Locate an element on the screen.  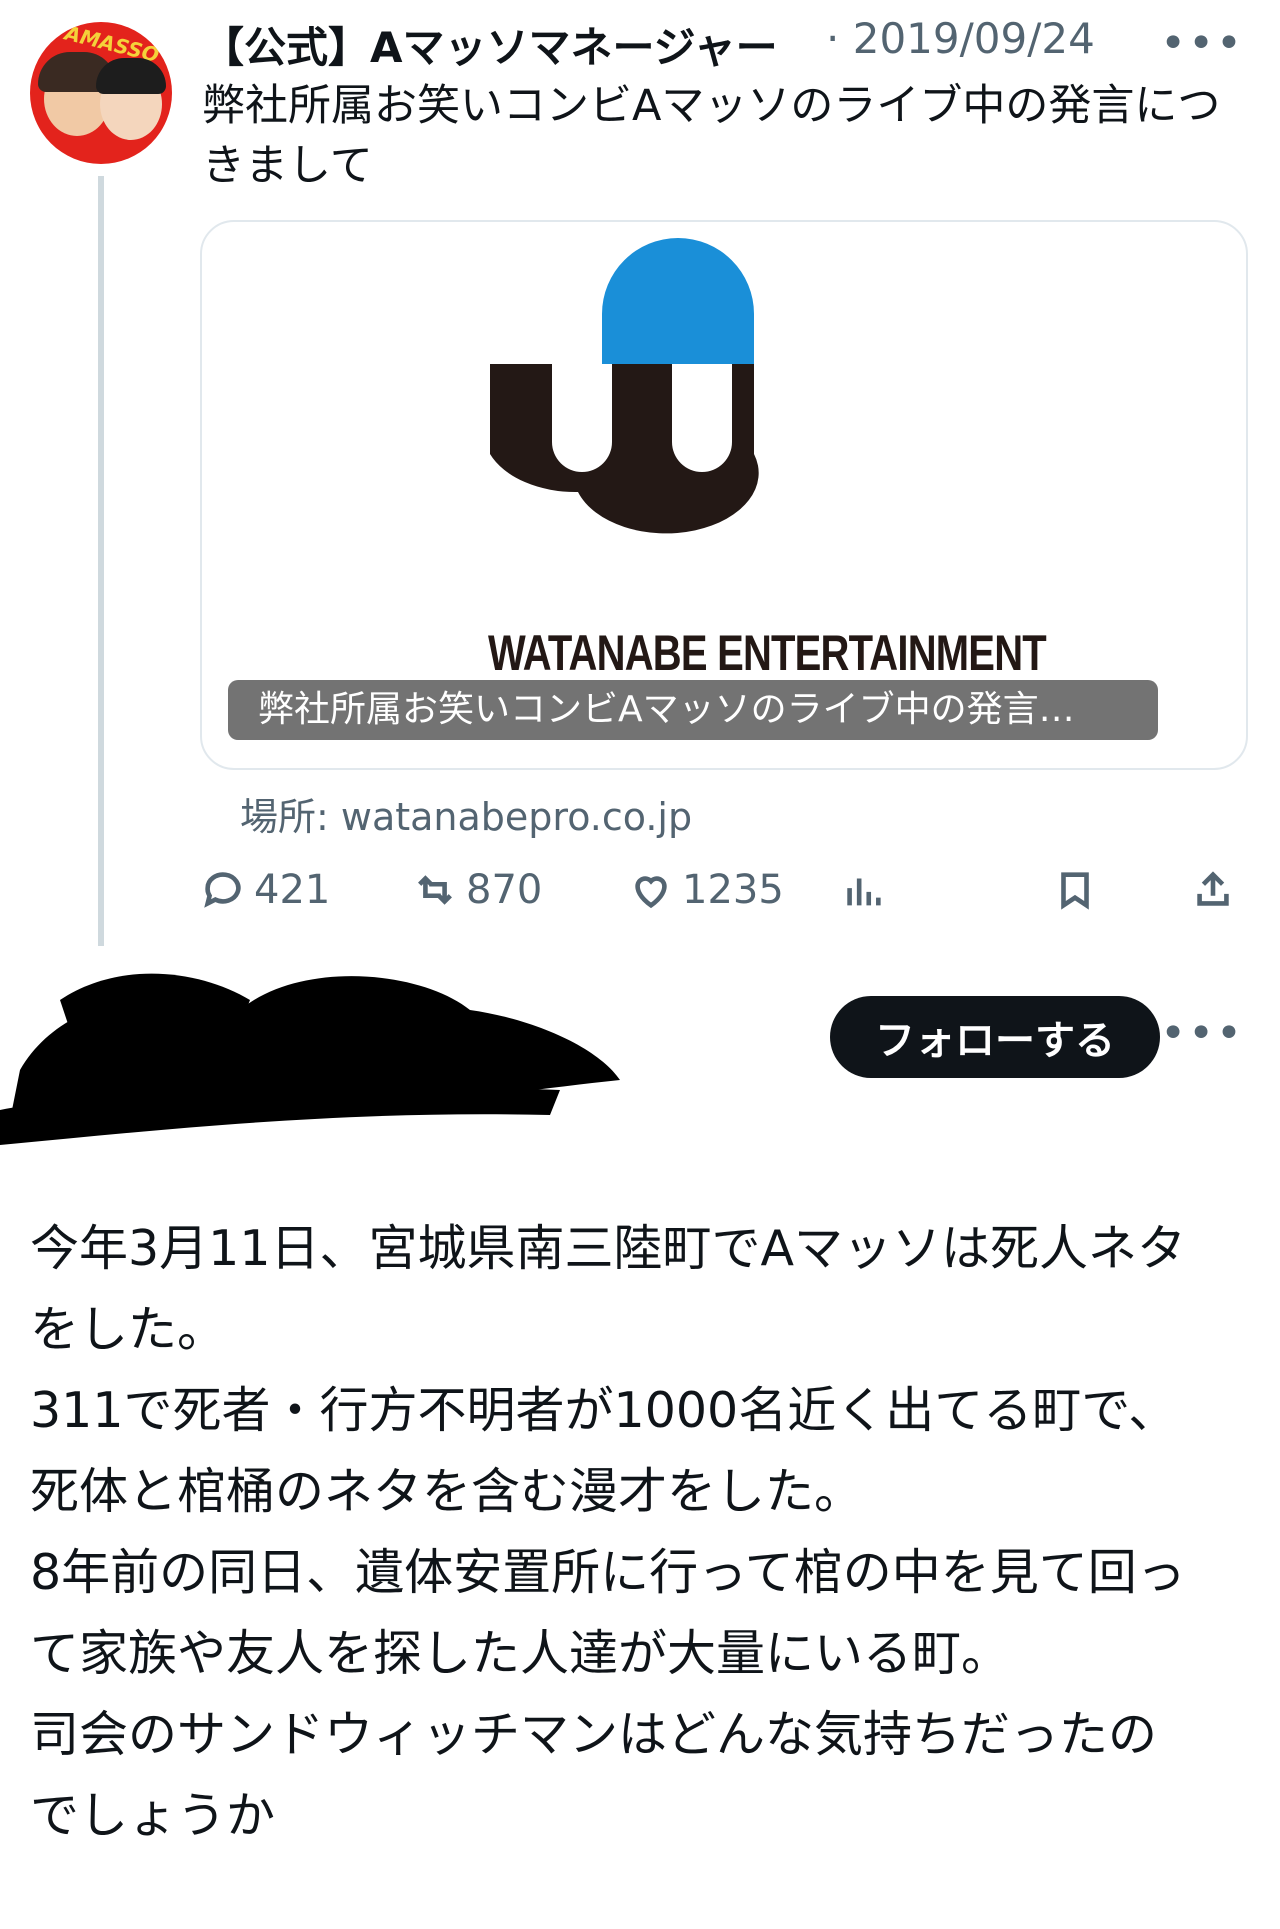
reply-line: 311で死者・行方不明者が1000名近く出てる町で、 is located at coordinates (604, 1410).